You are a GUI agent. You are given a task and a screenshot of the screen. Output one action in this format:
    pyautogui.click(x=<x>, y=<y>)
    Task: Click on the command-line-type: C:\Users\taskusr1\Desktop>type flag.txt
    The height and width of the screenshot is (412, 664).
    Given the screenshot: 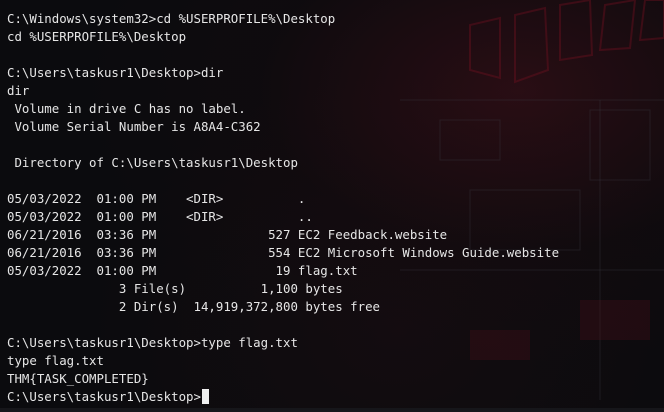 What is the action you would take?
    pyautogui.click(x=152, y=342)
    